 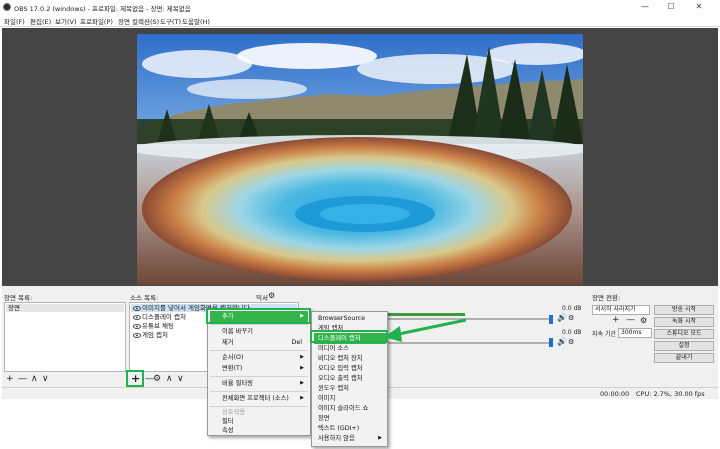 What do you see at coordinates (155, 335) in the screenshot?
I see `source-label: 게임 캡처` at bounding box center [155, 335].